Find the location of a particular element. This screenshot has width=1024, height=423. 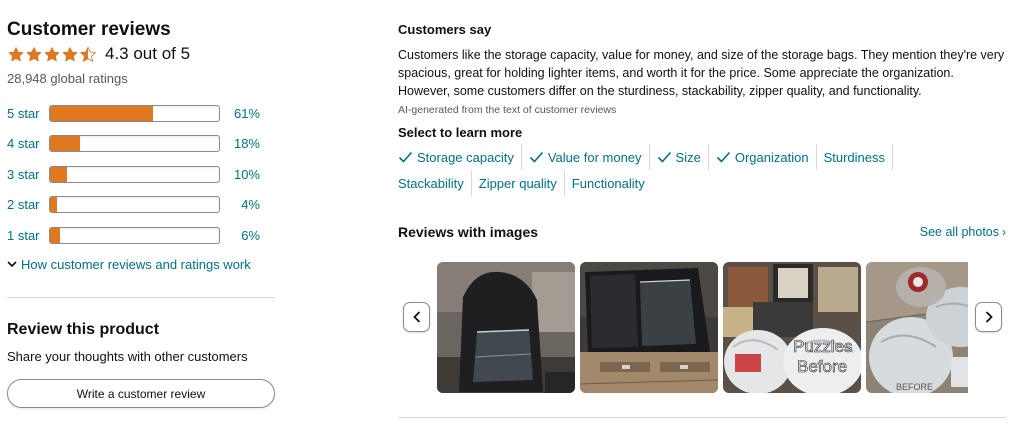

chevron-down-icon is located at coordinates (12, 264).